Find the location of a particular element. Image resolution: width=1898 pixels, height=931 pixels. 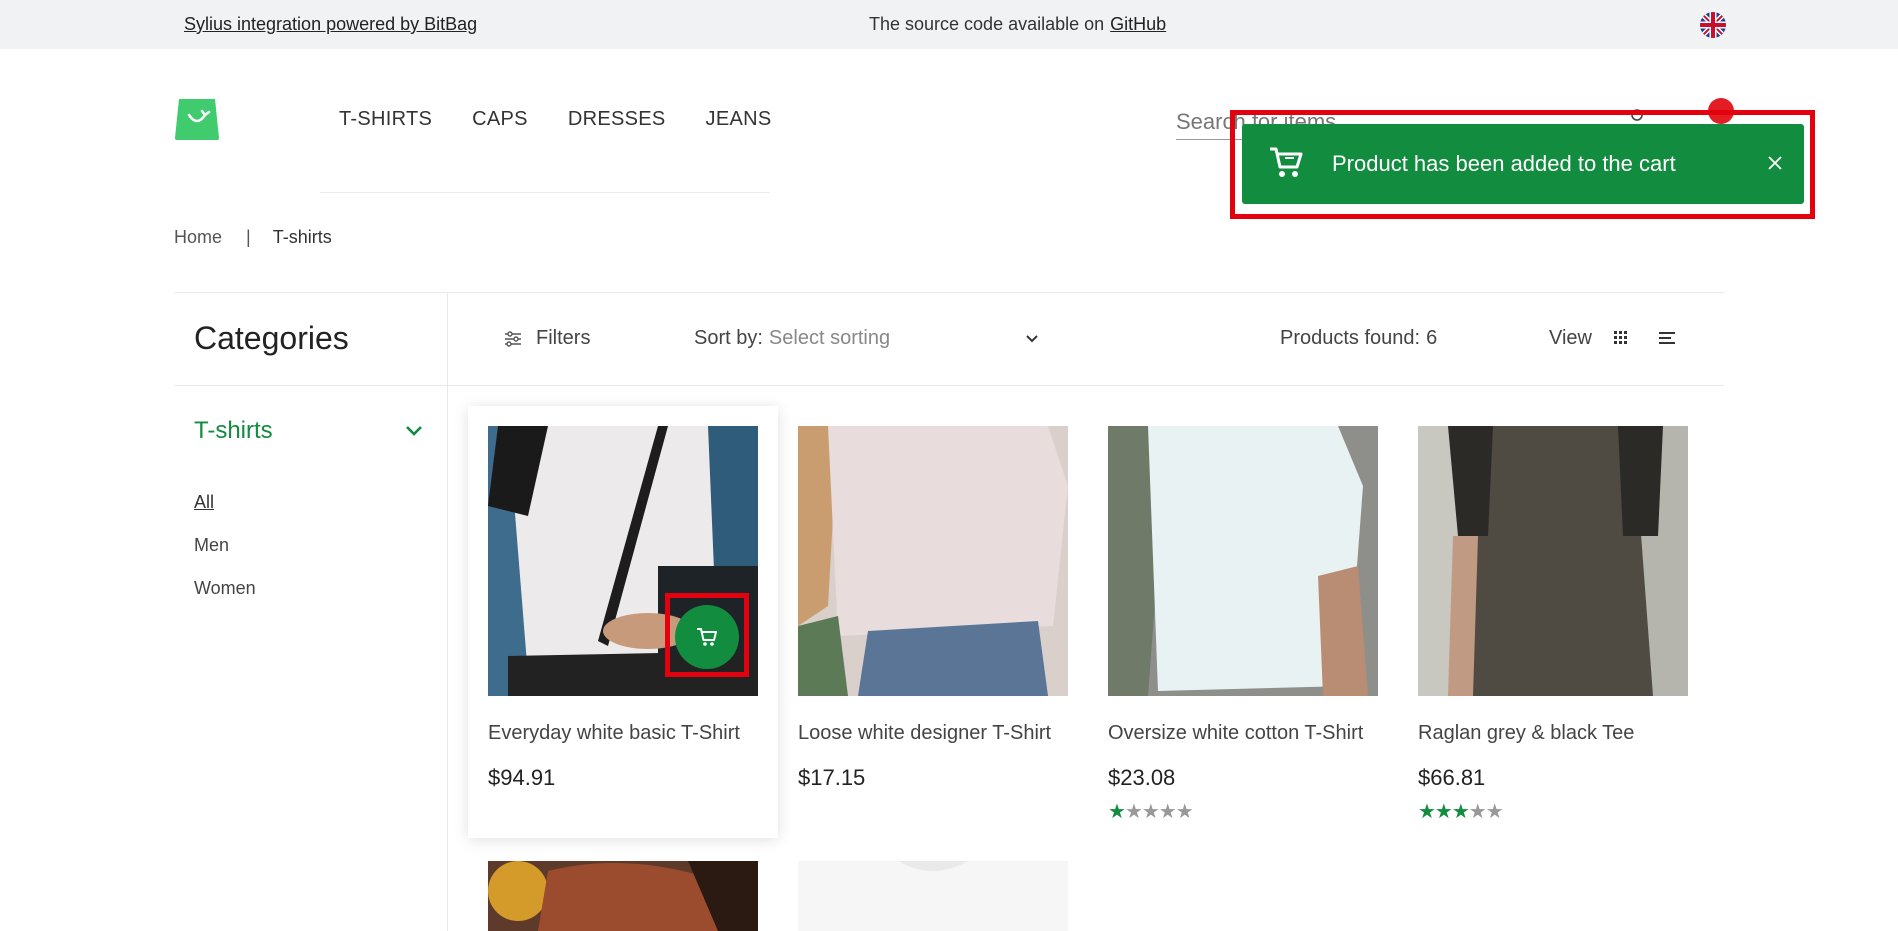

product-name: Everyday white basic T-Shirt is located at coordinates (623, 733).